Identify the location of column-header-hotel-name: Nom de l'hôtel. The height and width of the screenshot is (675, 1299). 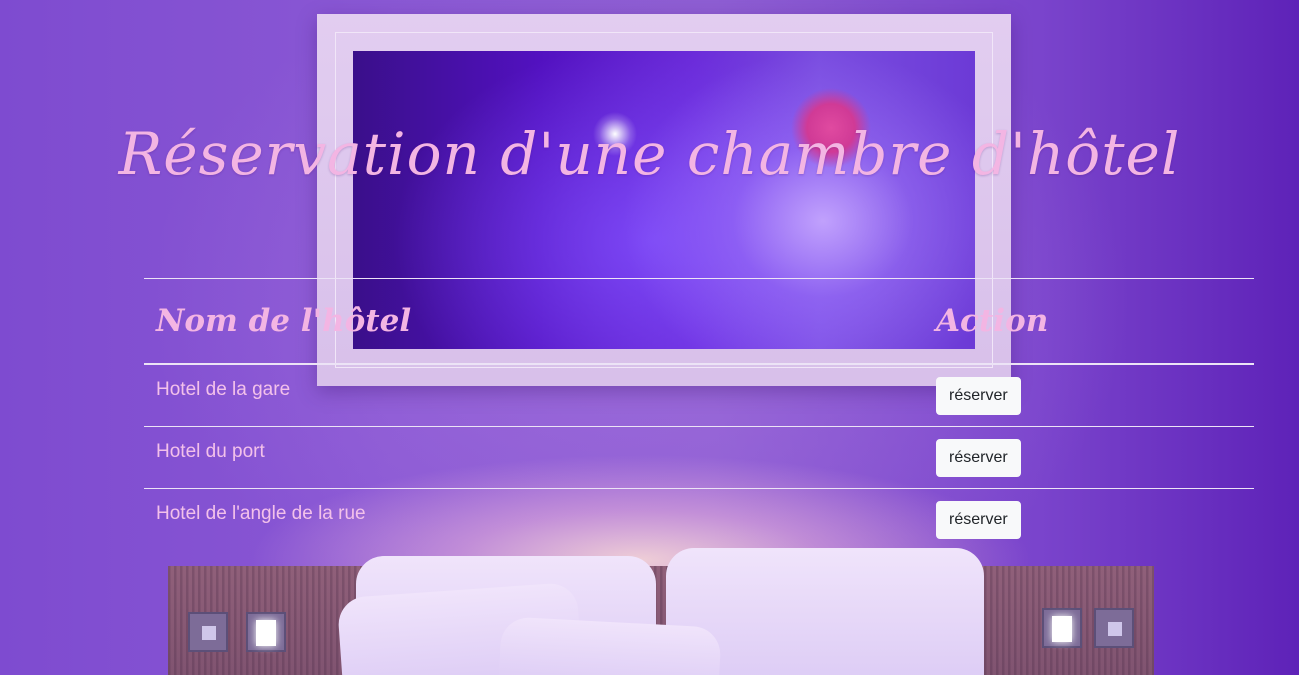
(284, 321).